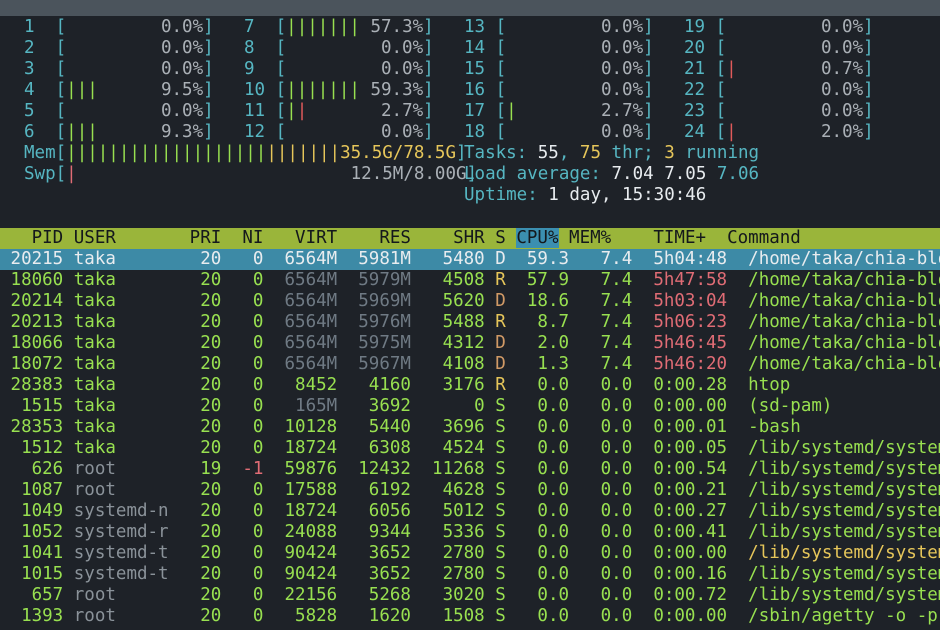  Describe the element at coordinates (559, 27) in the screenshot. I see `cpu-meter-13: 13 [ 0.0%]` at that location.